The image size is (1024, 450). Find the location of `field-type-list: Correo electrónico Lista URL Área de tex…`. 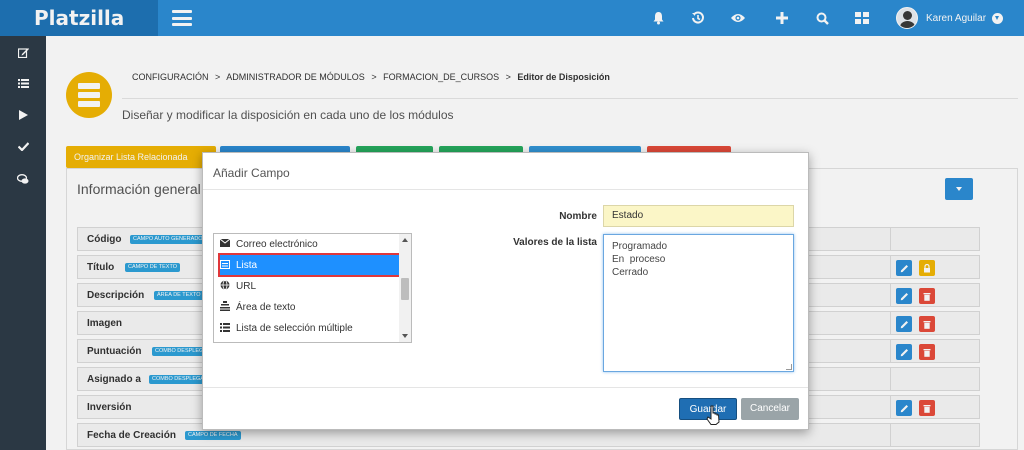

field-type-list: Correo electrónico Lista URL Área de tex… is located at coordinates (312, 288).